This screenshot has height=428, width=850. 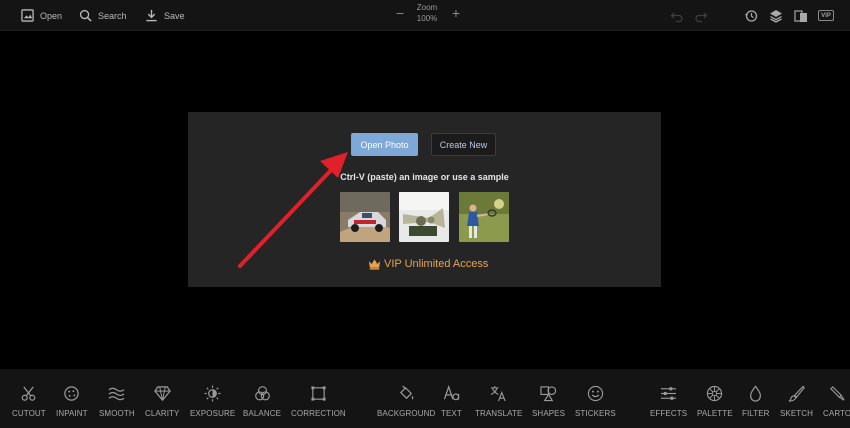 What do you see at coordinates (498, 393) in the screenshot?
I see `translate-icon` at bounding box center [498, 393].